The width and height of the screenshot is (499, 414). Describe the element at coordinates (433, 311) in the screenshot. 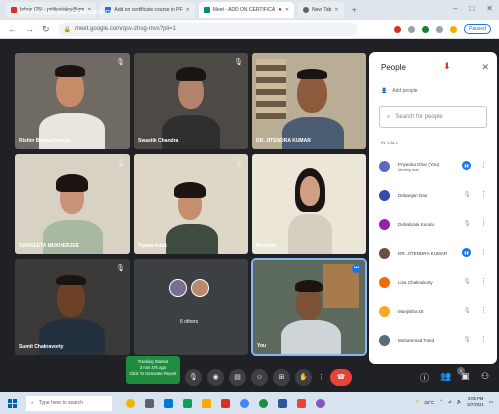

I see `list-item: Manjistha Dt 🎙 ⋮` at that location.